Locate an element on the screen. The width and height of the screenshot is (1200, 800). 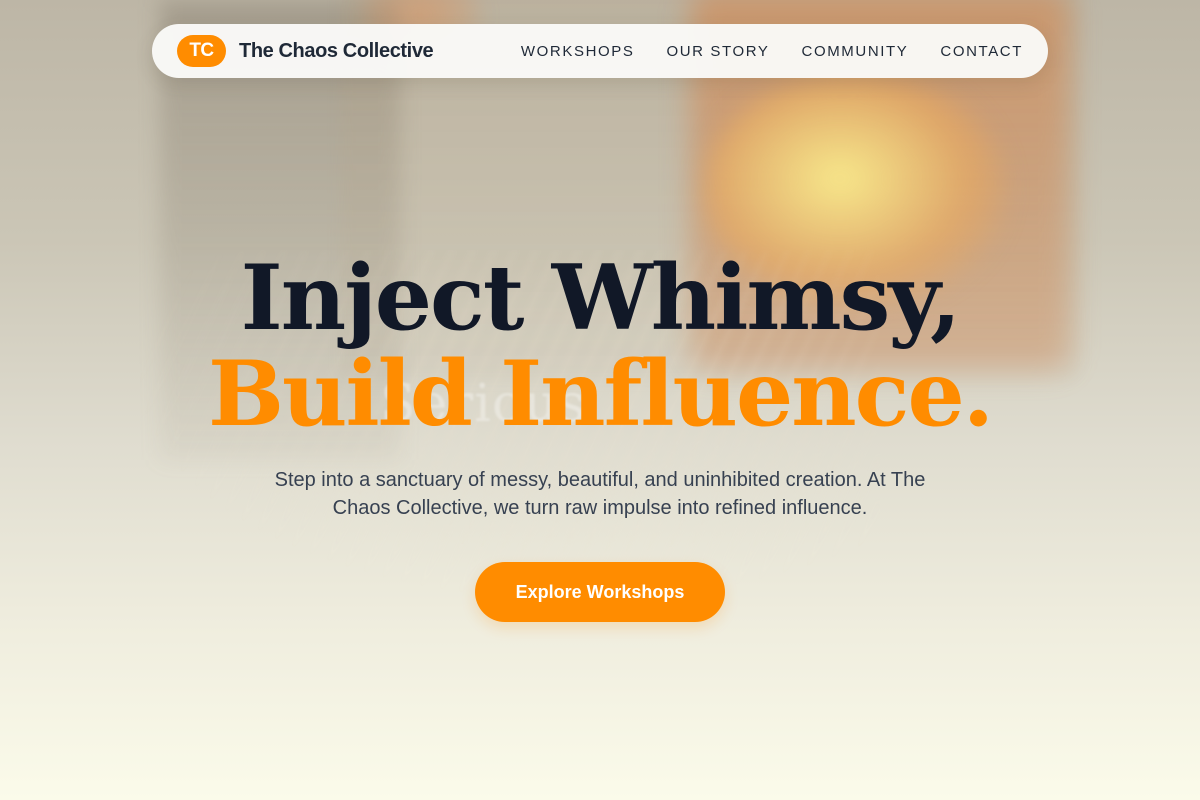
nav-link-our-story: OUR STORY is located at coordinates (717, 51).